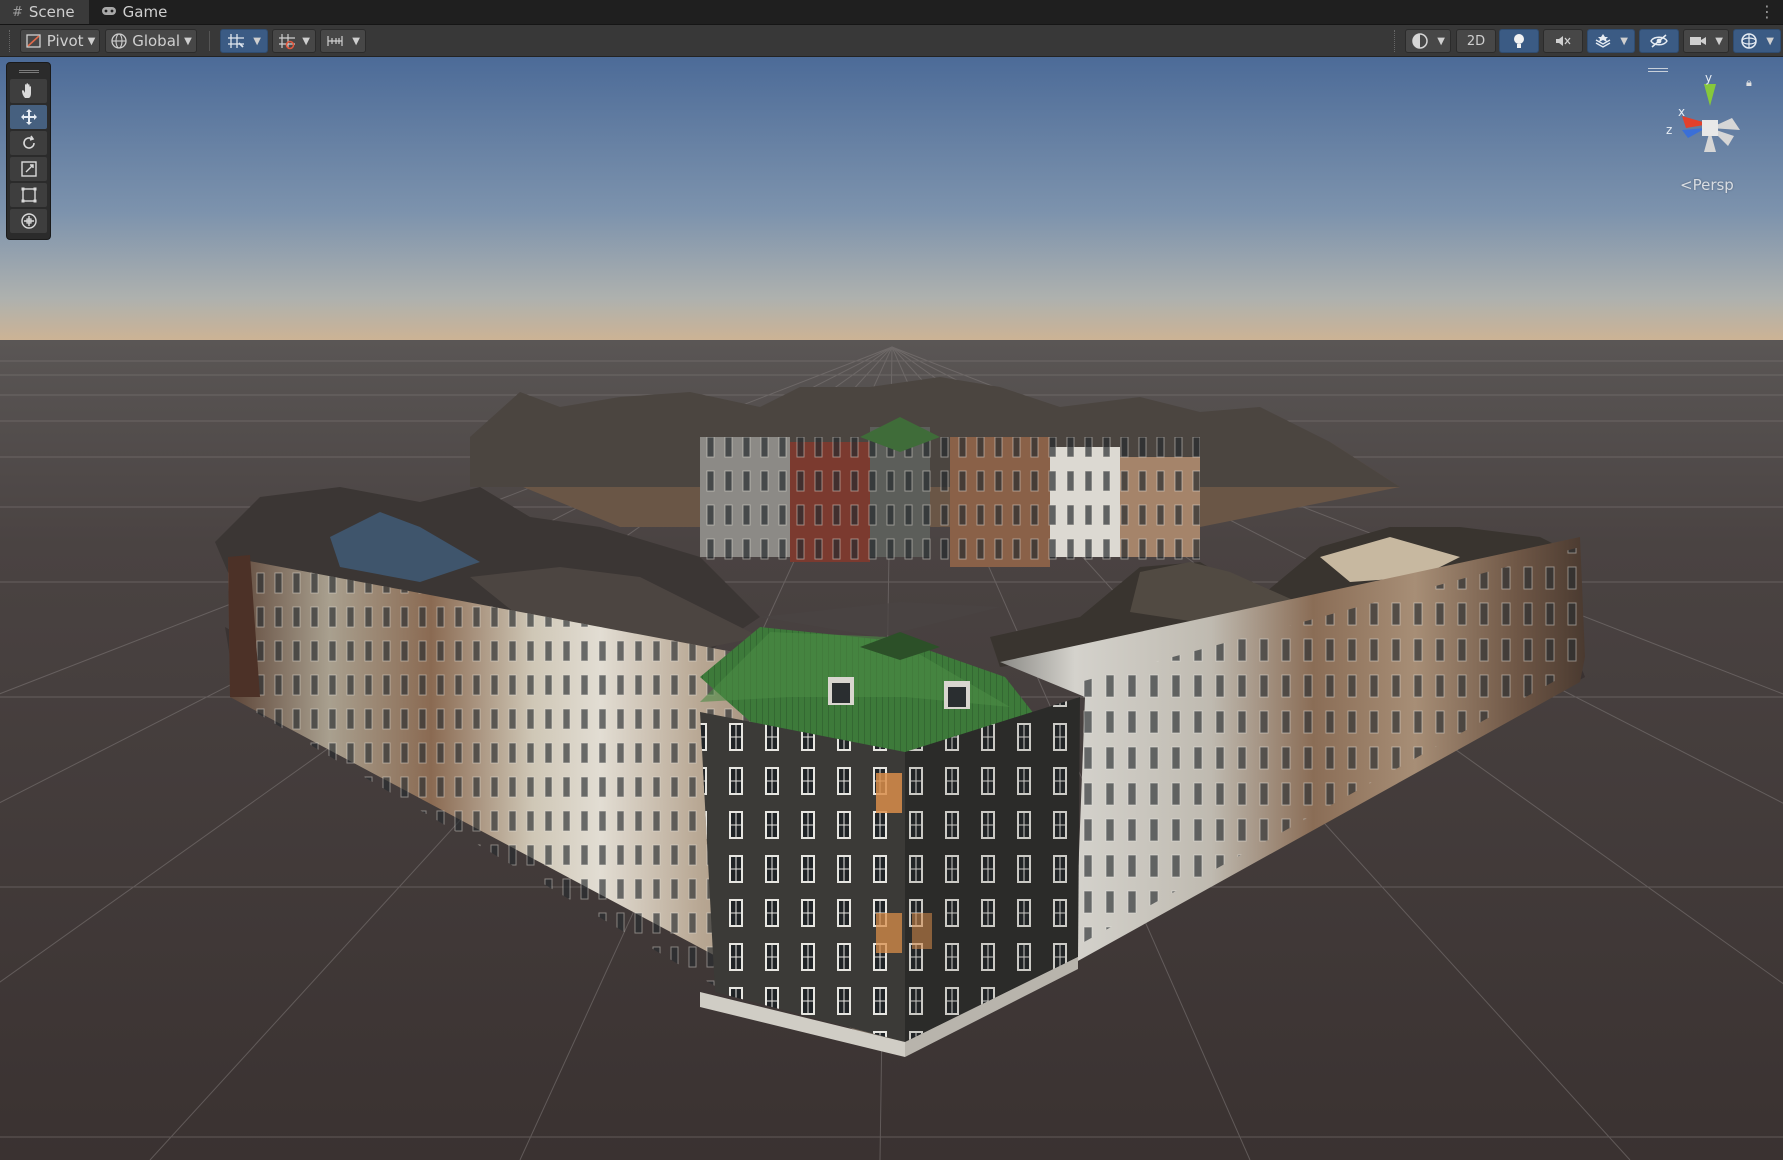 This screenshot has height=1160, width=1783. I want to click on 2d-label: 2D, so click(1476, 41).